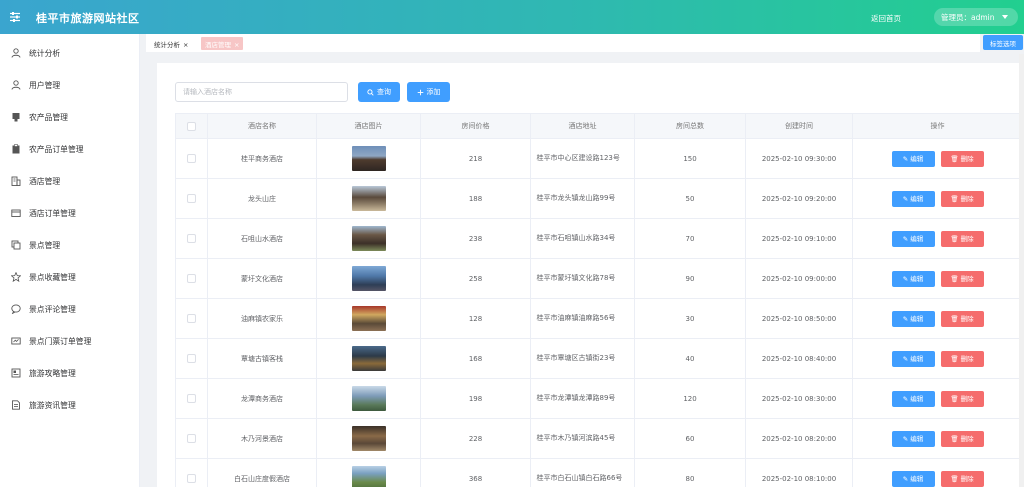  I want to click on query-button: 查询, so click(379, 92).